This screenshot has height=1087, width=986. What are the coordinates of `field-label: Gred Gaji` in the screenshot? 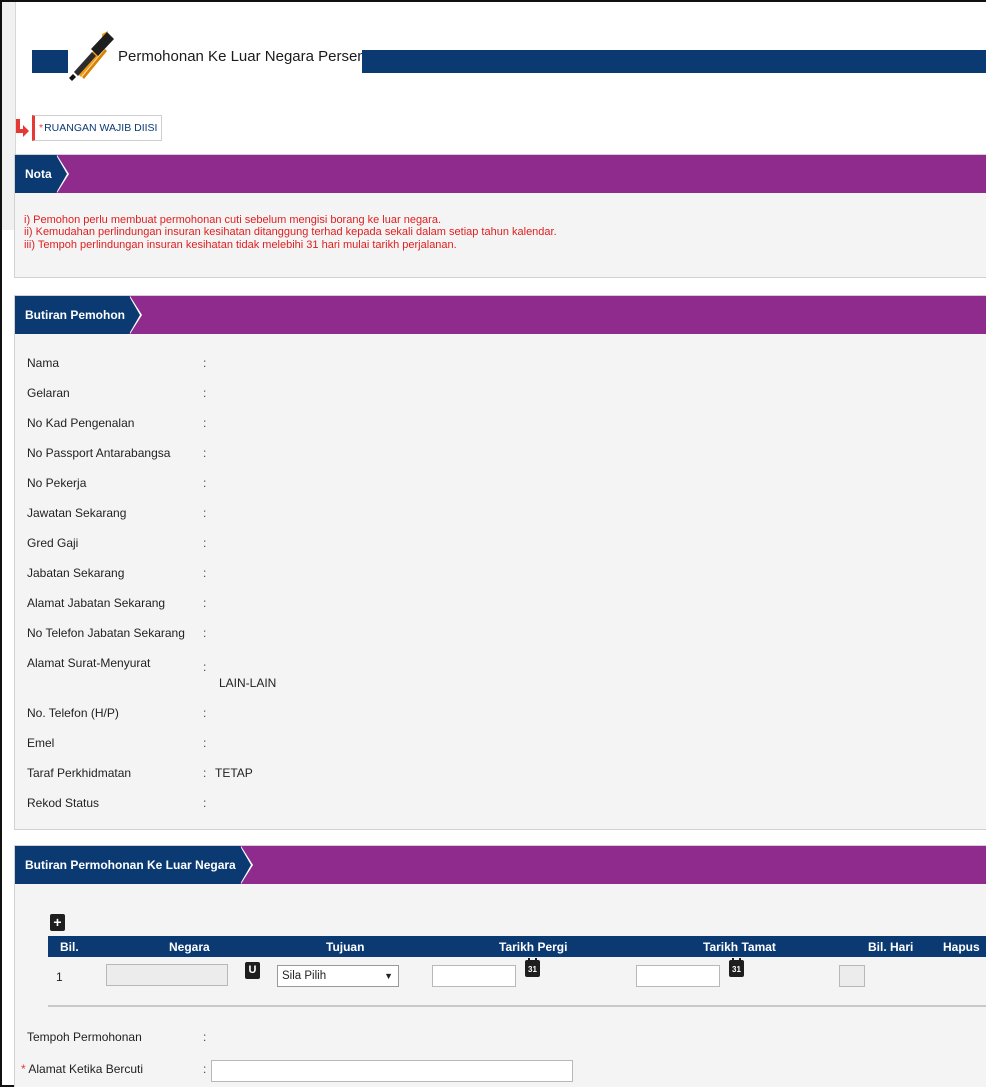 It's located at (53, 543).